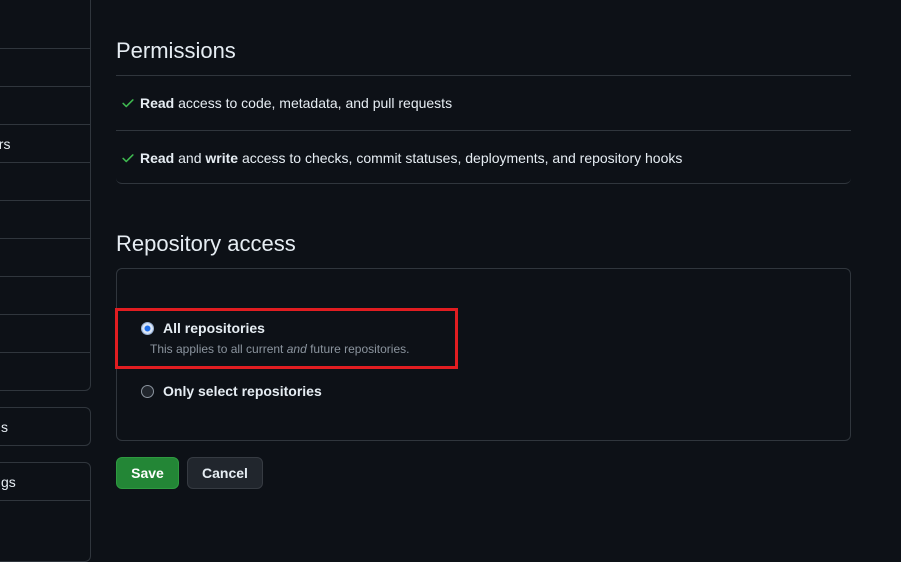 The height and width of the screenshot is (562, 901). Describe the element at coordinates (5, 144) in the screenshot. I see `sidebar-item-label: ers` at that location.